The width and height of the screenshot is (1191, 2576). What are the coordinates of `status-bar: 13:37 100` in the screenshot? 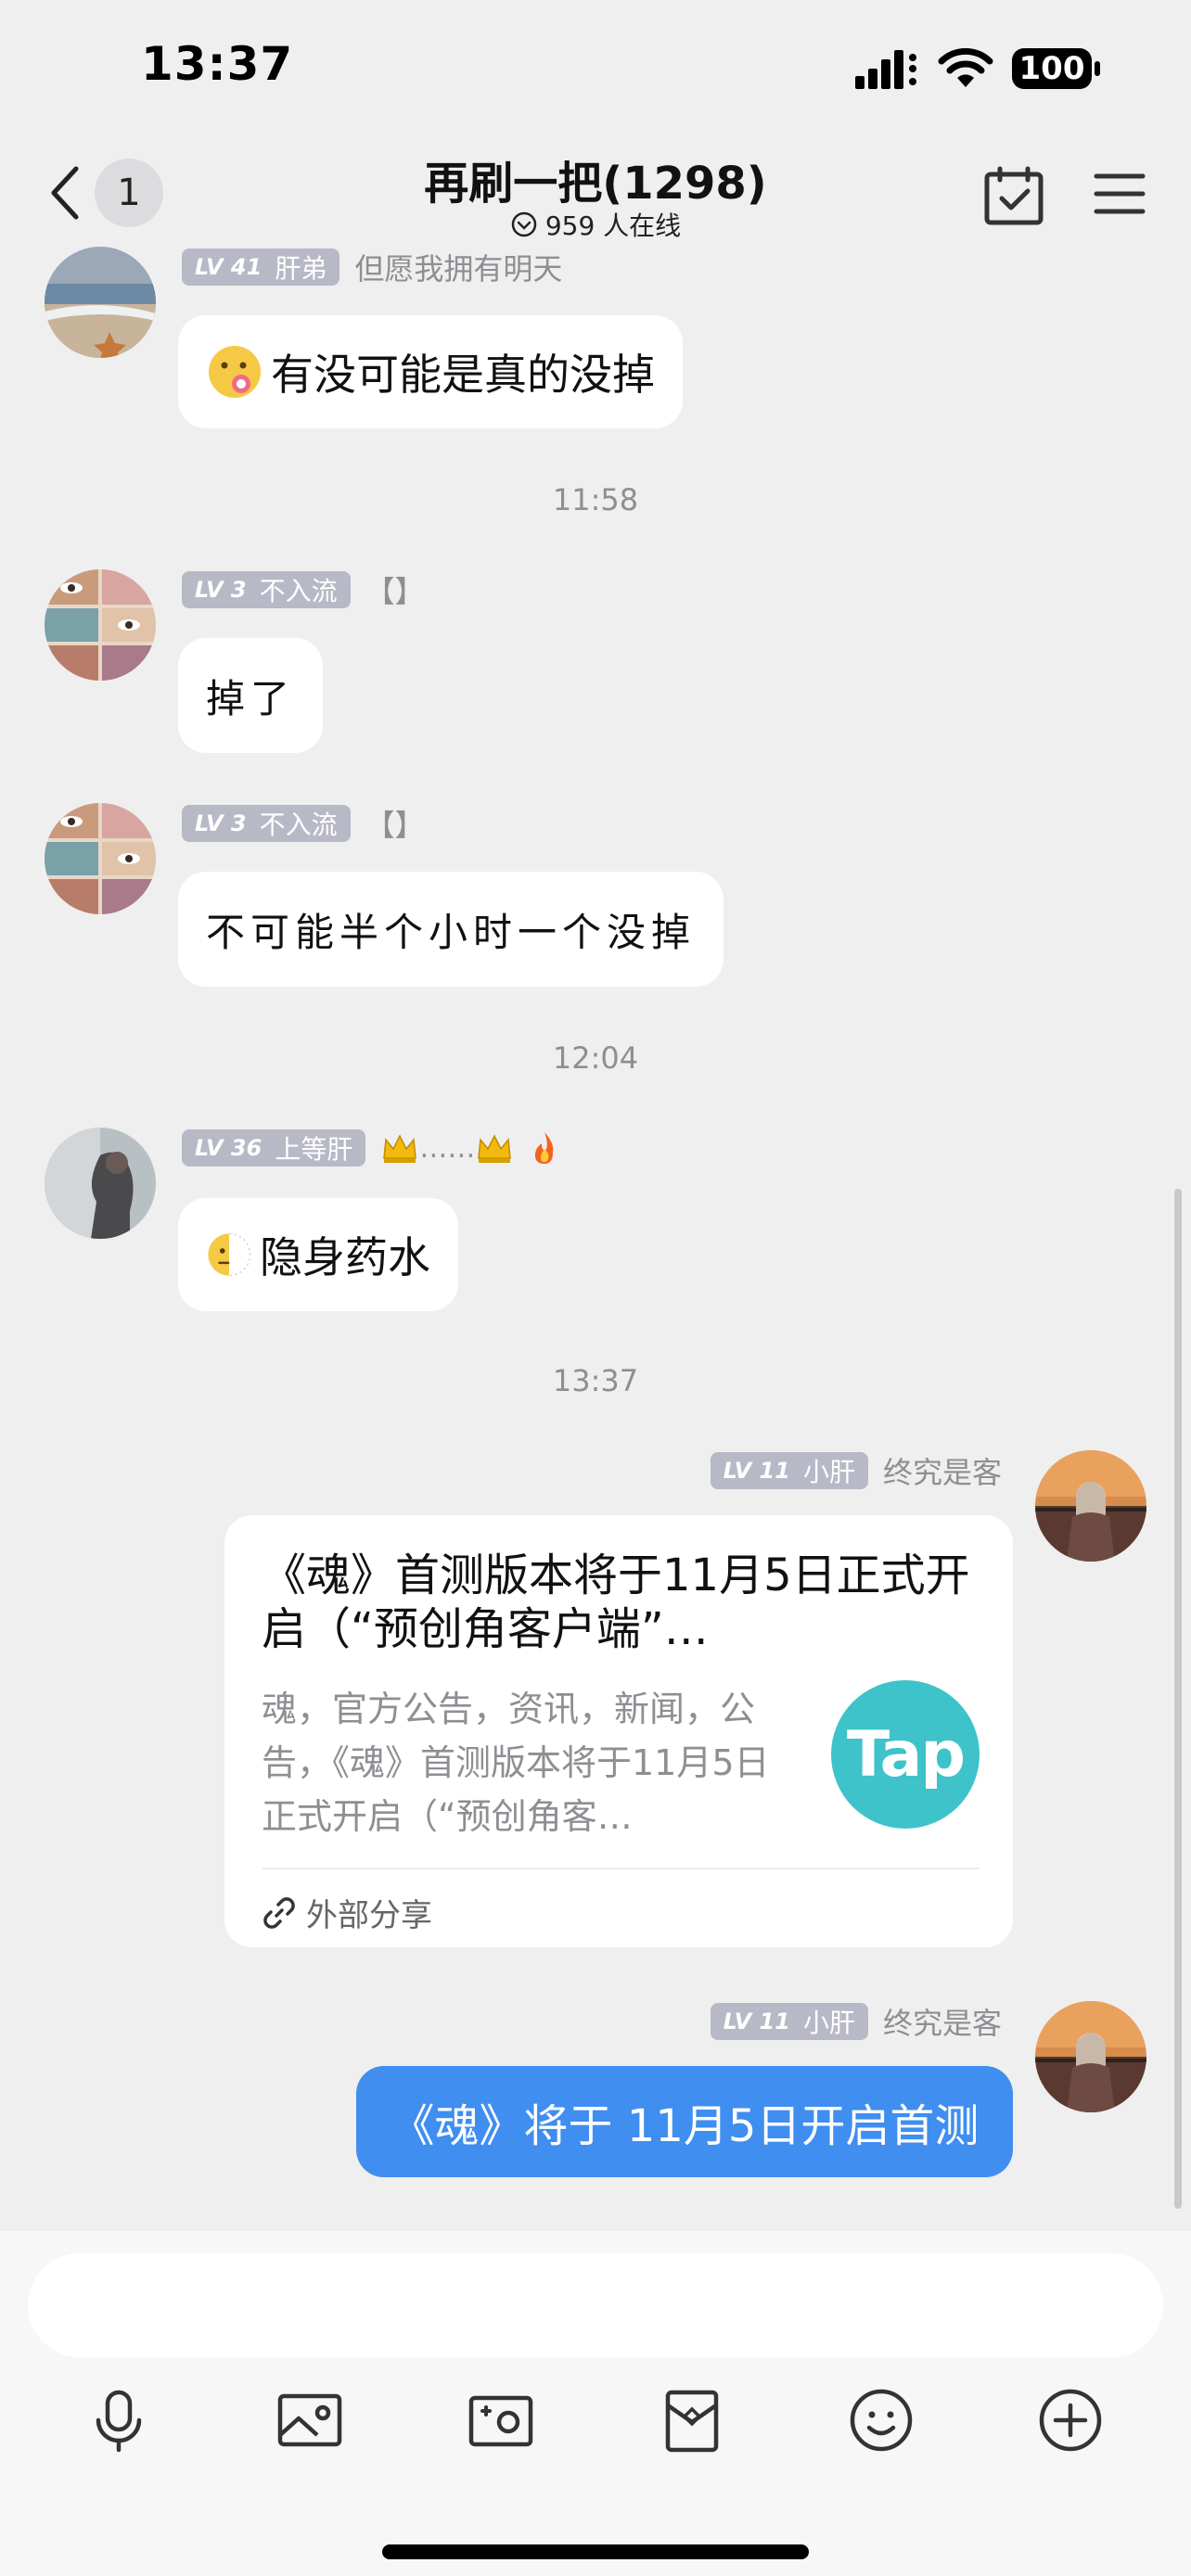 It's located at (595, 69).